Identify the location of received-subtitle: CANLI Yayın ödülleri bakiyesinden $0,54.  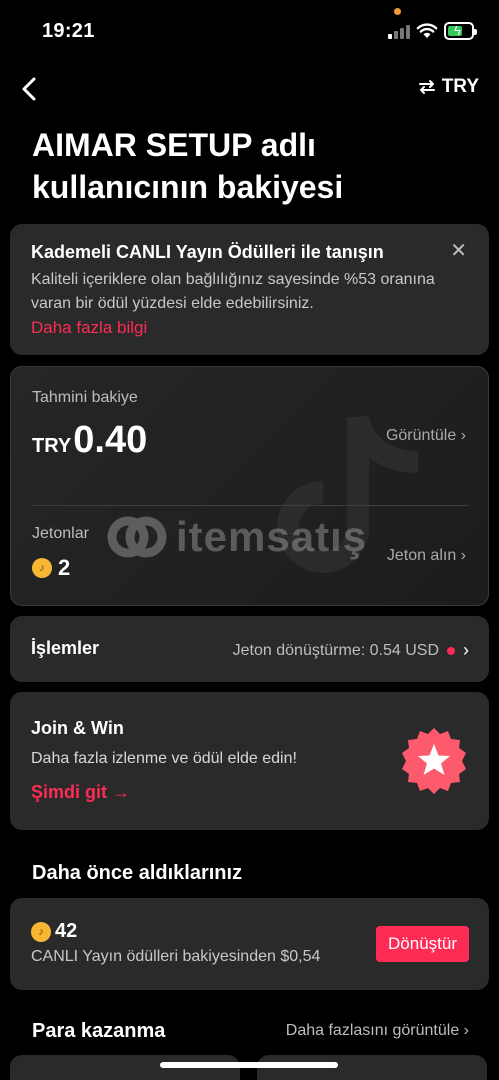
(176, 956).